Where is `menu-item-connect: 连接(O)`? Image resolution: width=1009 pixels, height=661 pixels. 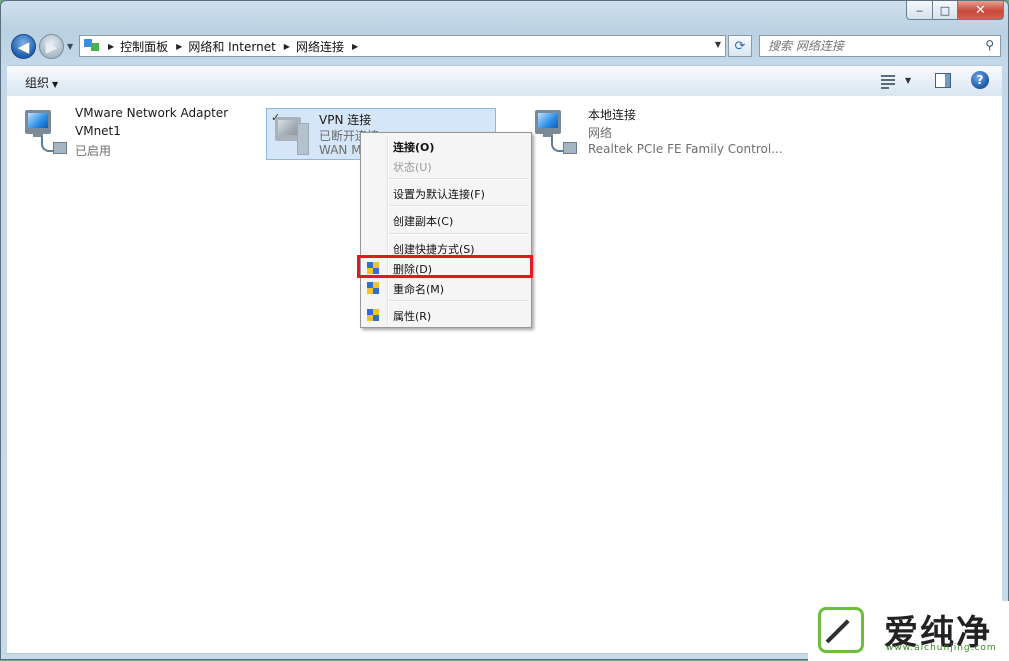
menu-item-connect: 连接(O) is located at coordinates (413, 147).